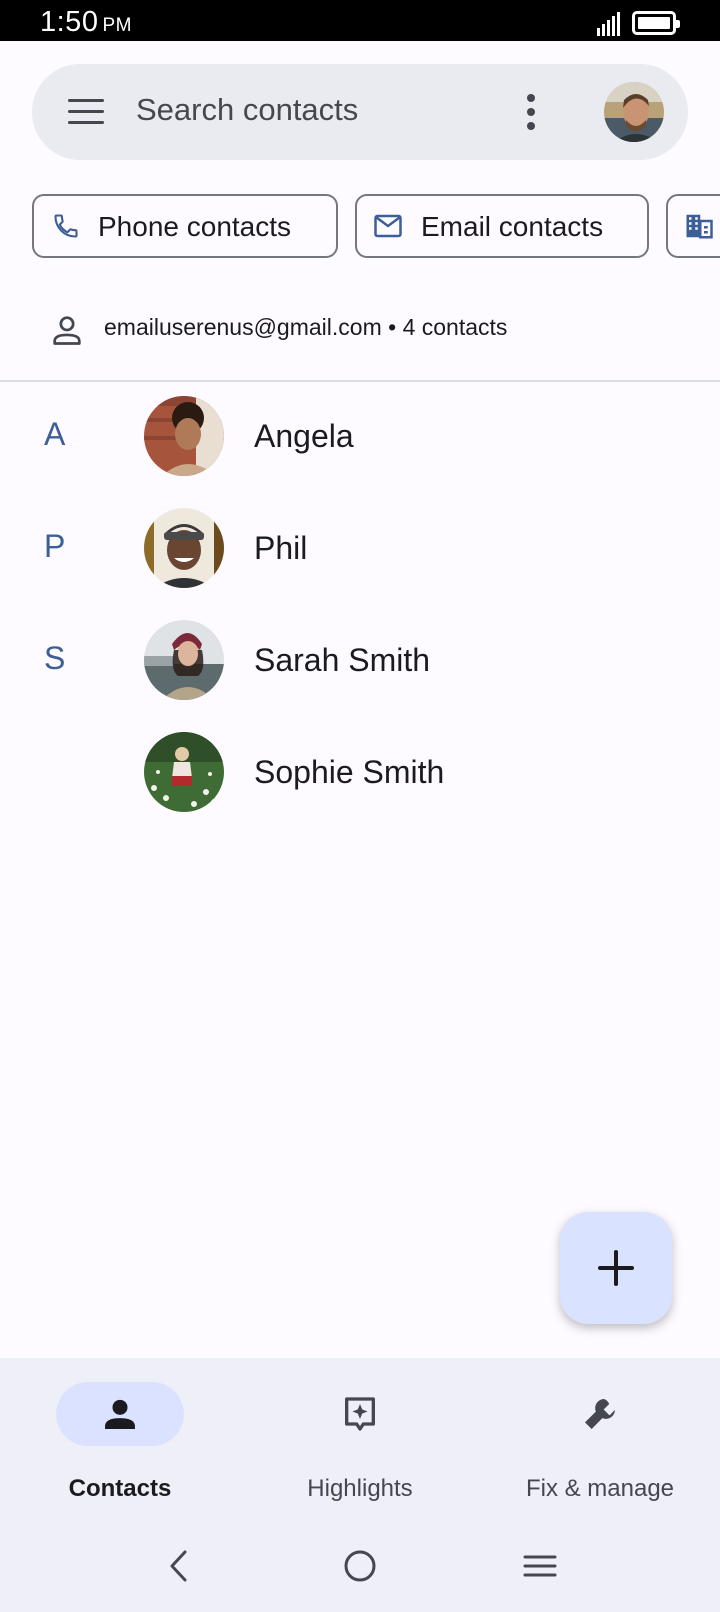 The height and width of the screenshot is (1612, 720). I want to click on status-time-ampm: PM, so click(117, 25).